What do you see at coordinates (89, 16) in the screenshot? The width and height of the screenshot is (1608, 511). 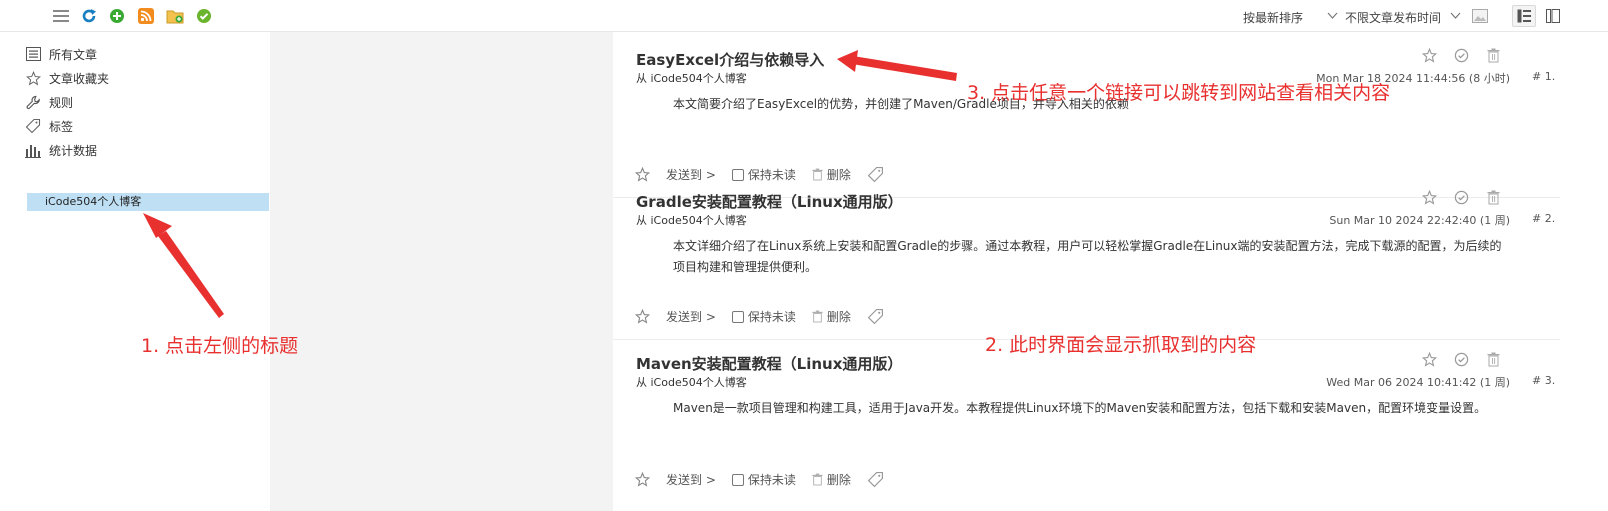 I see `refresh-icon` at bounding box center [89, 16].